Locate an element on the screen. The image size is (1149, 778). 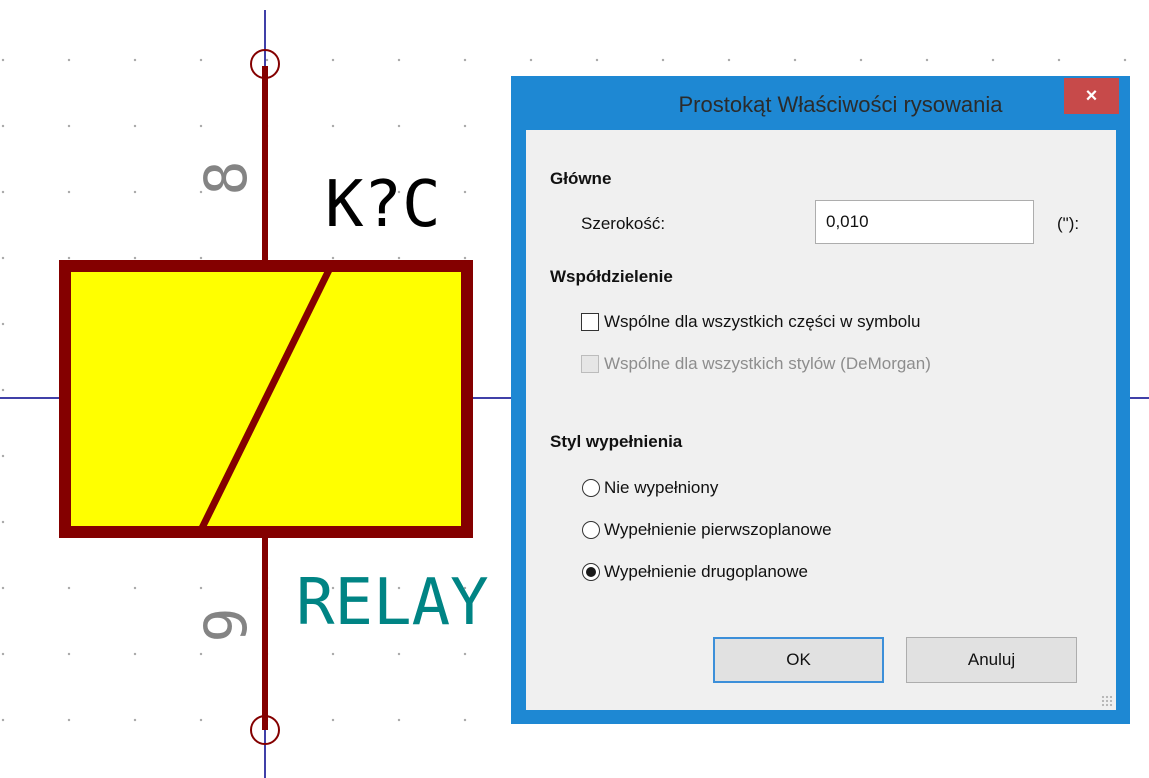
ok-button: OK is located at coordinates (798, 660).